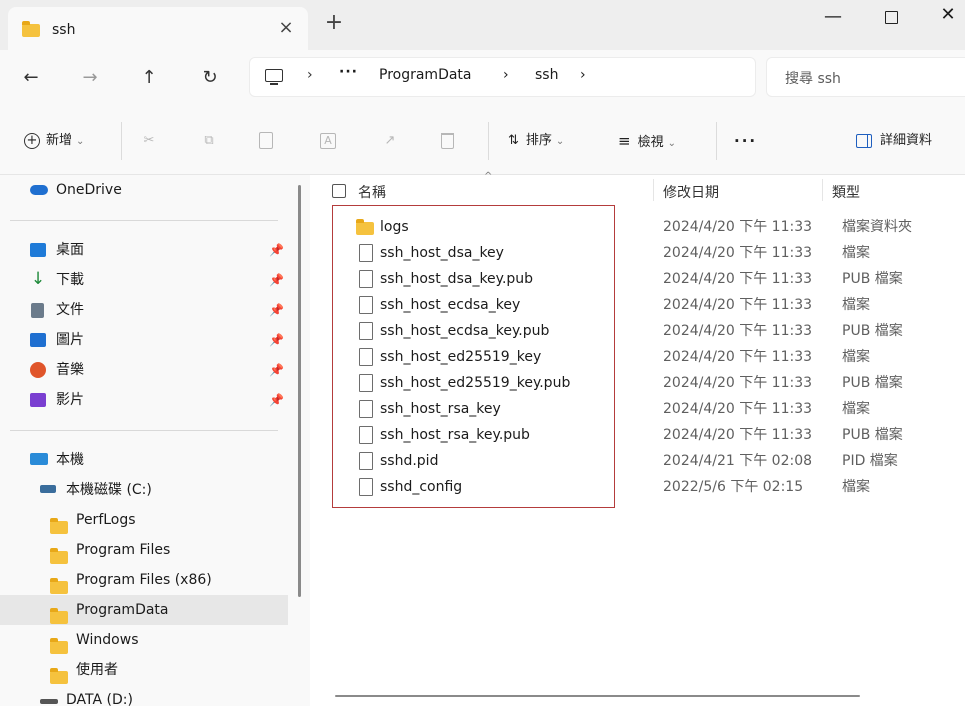  I want to click on close-window-button: ✕, so click(948, 14).